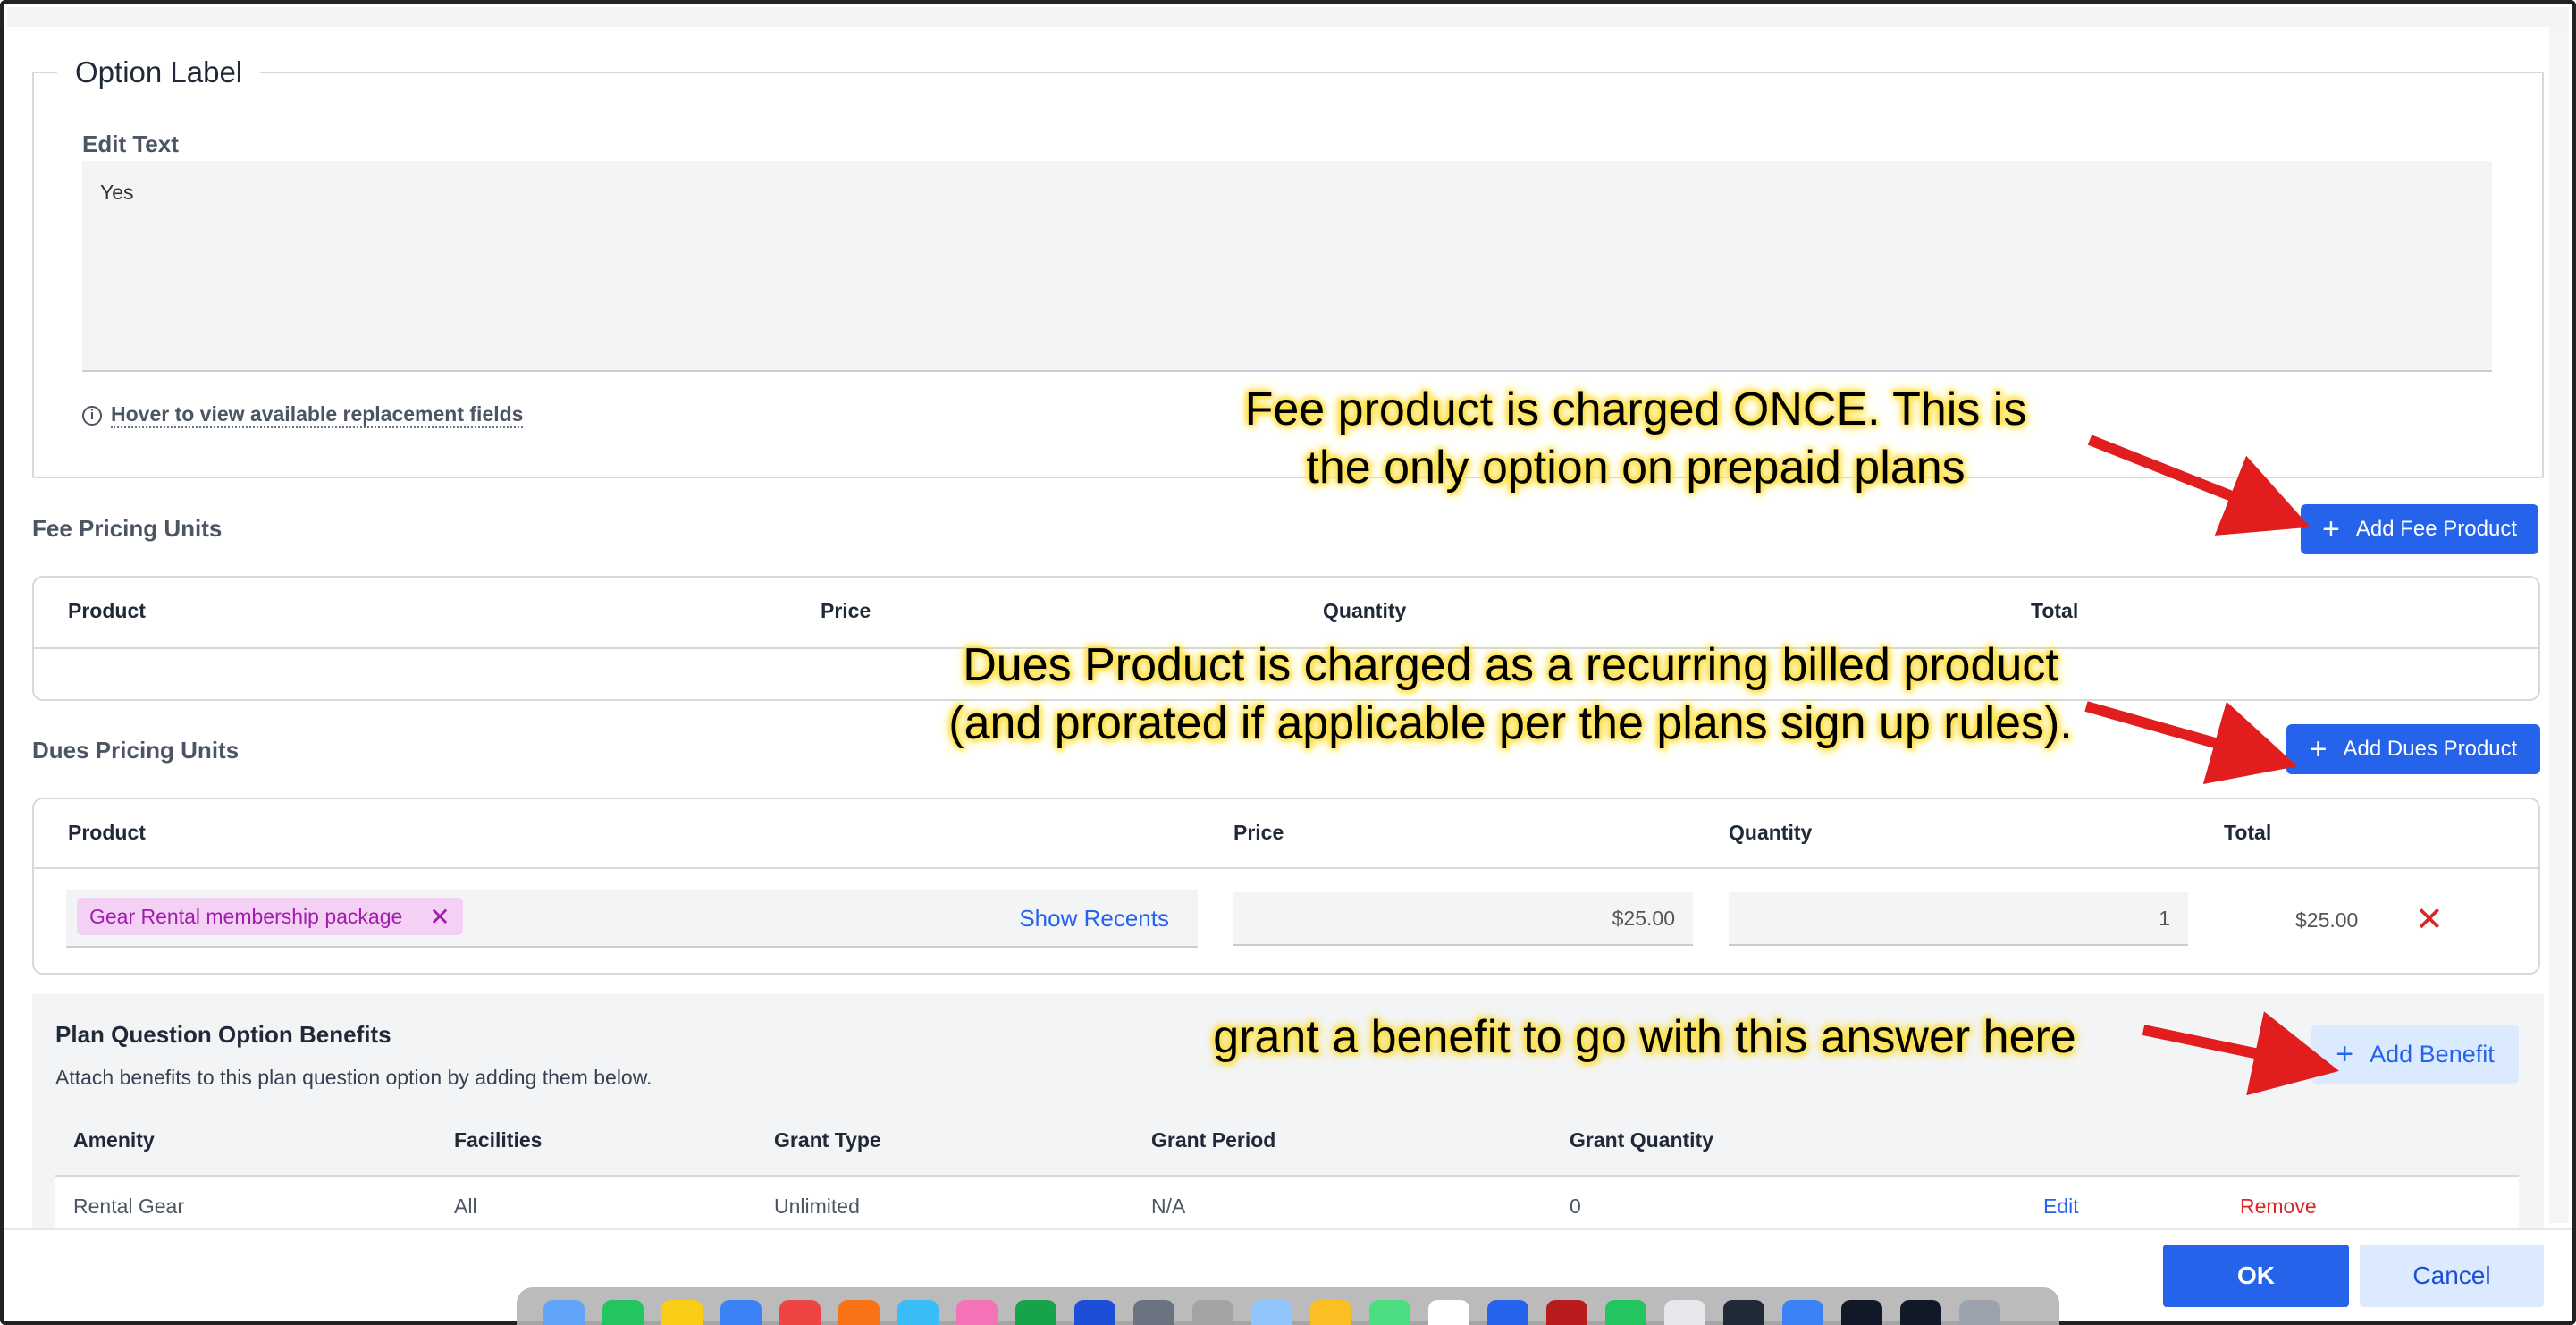 The height and width of the screenshot is (1325, 2576). What do you see at coordinates (107, 832) in the screenshot?
I see `dues-col-product: Product` at bounding box center [107, 832].